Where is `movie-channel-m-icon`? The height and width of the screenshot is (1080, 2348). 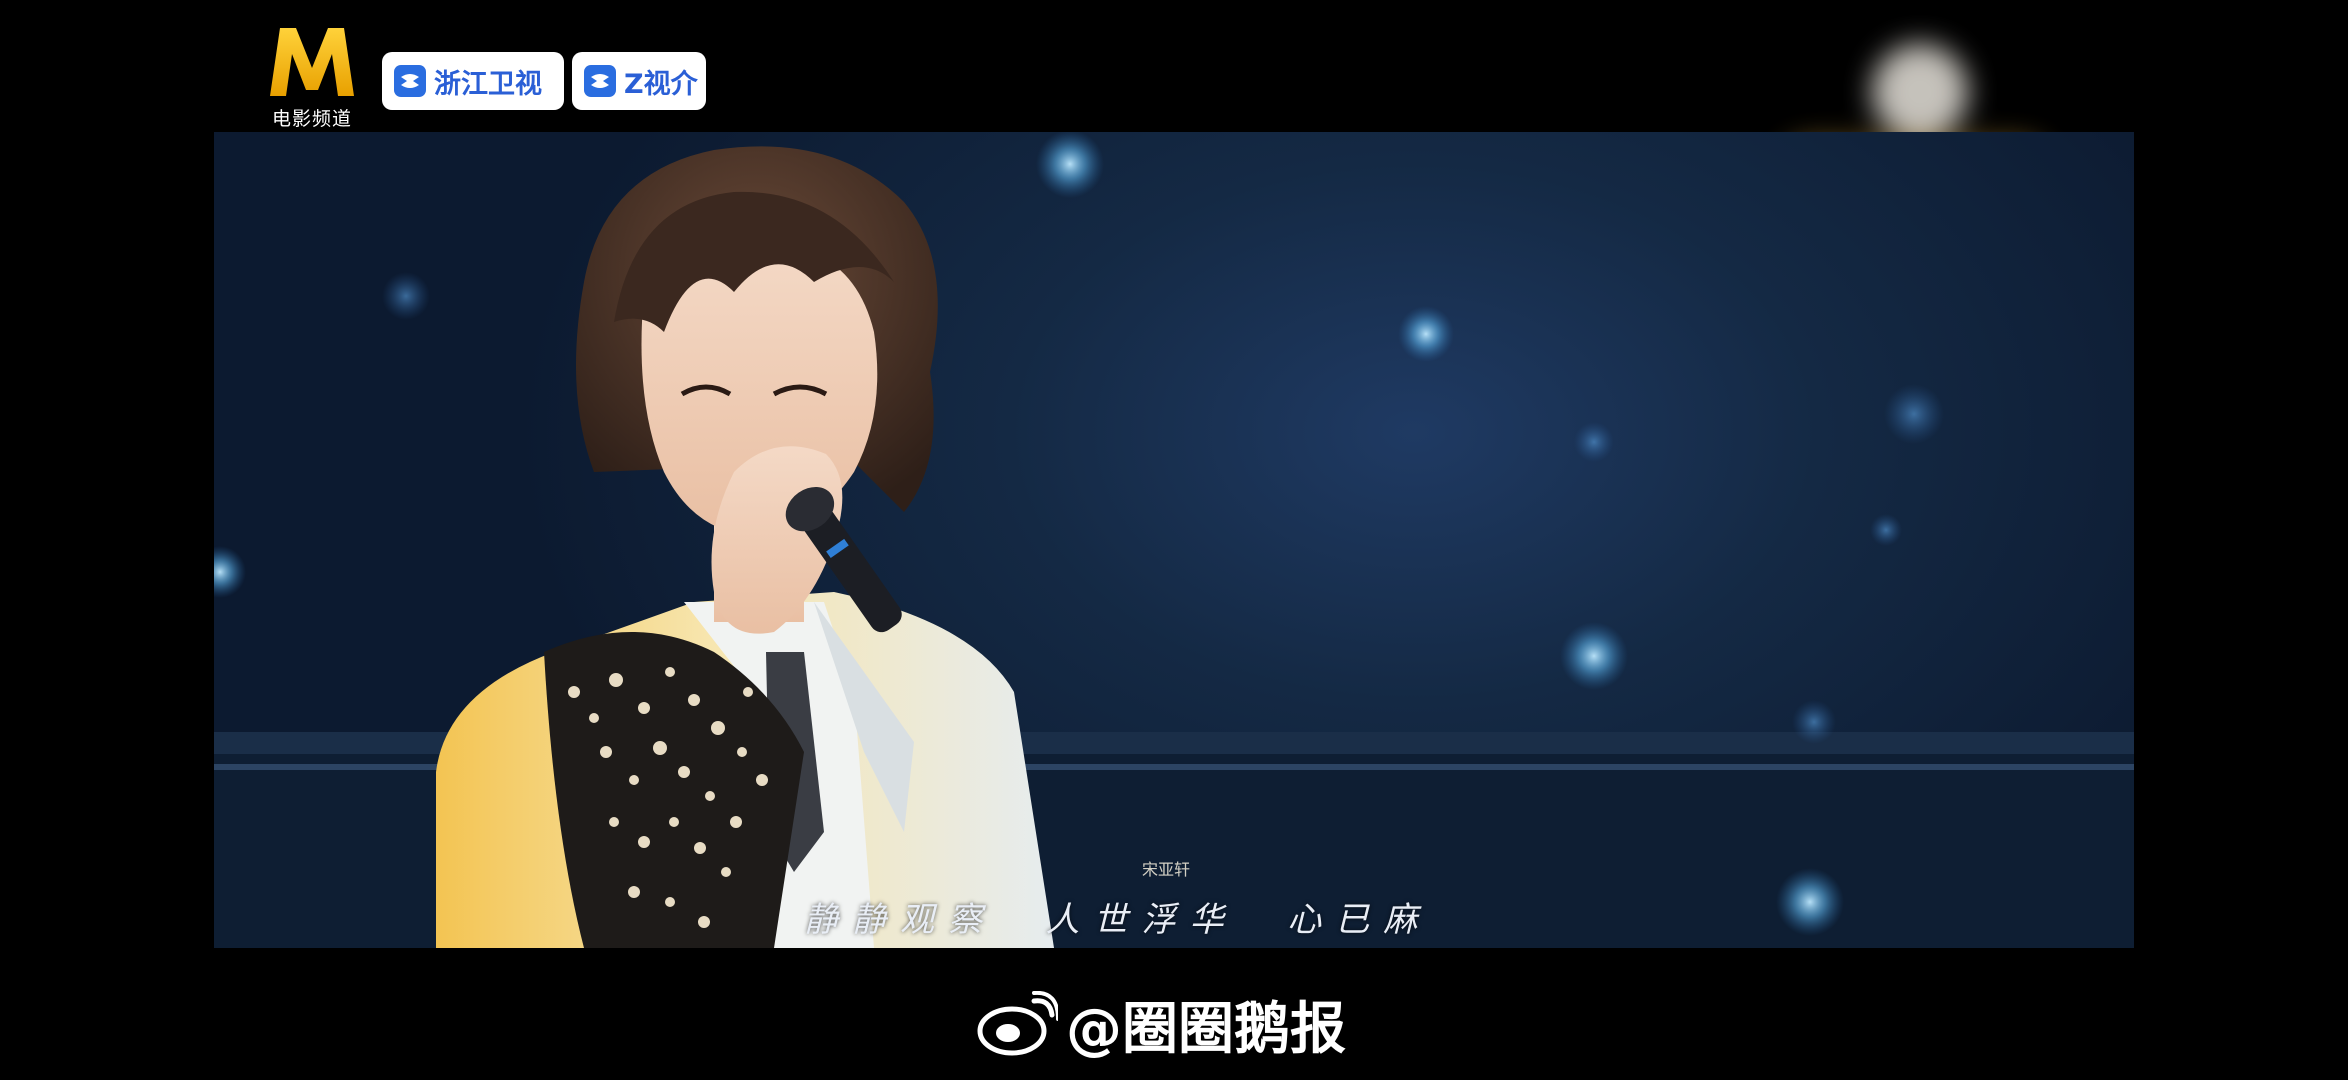
movie-channel-m-icon is located at coordinates (312, 62).